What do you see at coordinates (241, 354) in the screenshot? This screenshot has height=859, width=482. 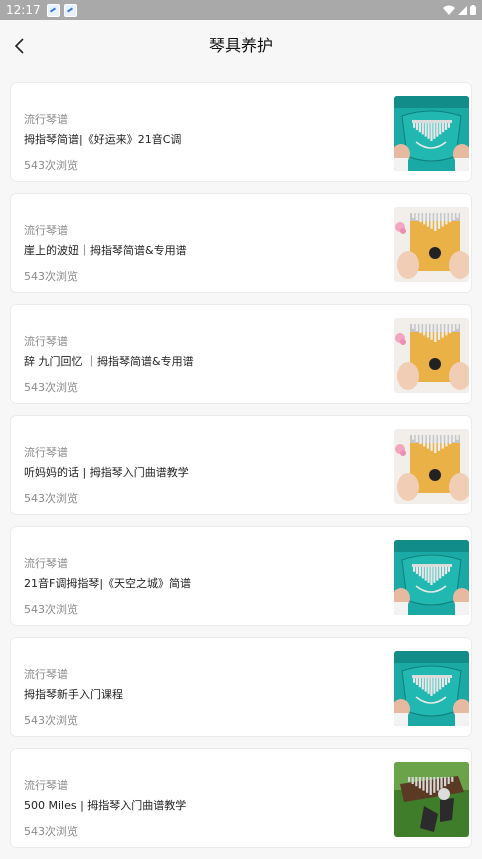 I see `list-item: 流行琴谱 辞 九门回忆 ｜拇指琴简谱&专用谱 543次浏览` at bounding box center [241, 354].